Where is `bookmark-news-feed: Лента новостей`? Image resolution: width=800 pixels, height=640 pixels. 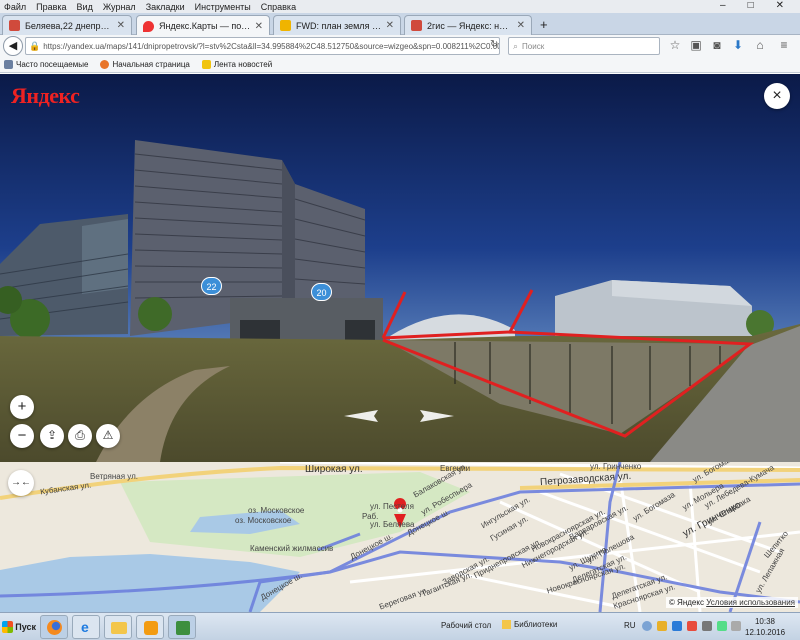
bookmark-news-feed: Лента новостей is located at coordinates (236, 64).